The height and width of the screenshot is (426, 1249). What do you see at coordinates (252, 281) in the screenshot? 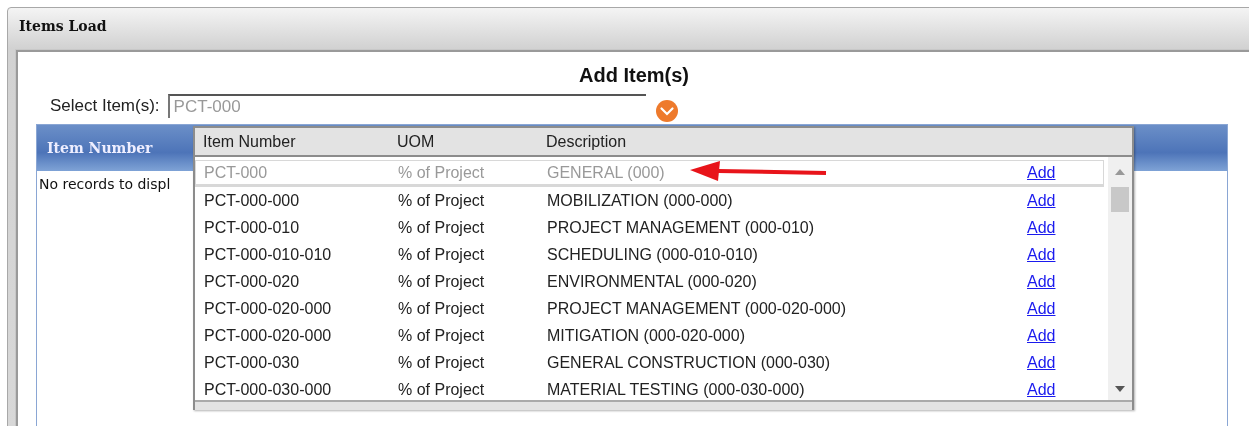
I see `item-number-cell-text: PCT-000-020` at bounding box center [252, 281].